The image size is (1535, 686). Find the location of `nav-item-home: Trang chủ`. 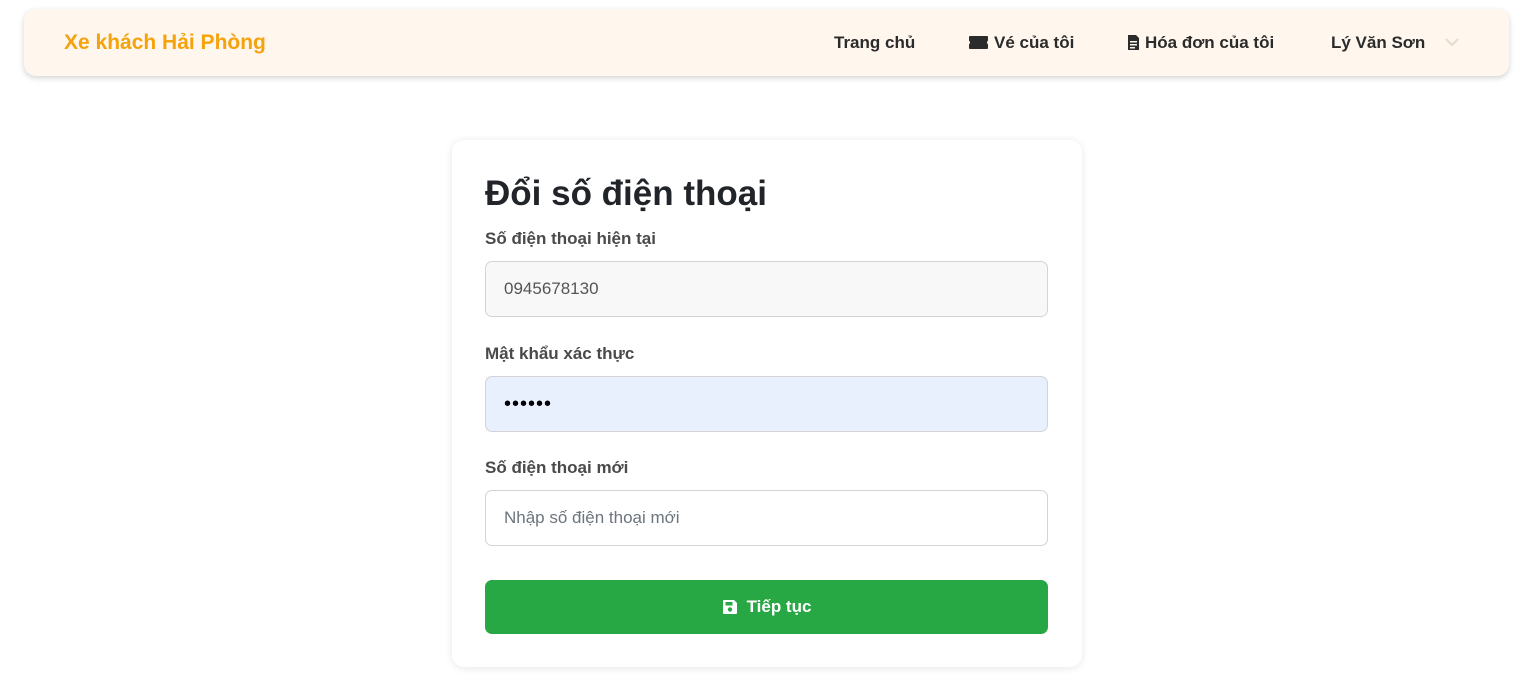

nav-item-home: Trang chủ is located at coordinates (874, 42).